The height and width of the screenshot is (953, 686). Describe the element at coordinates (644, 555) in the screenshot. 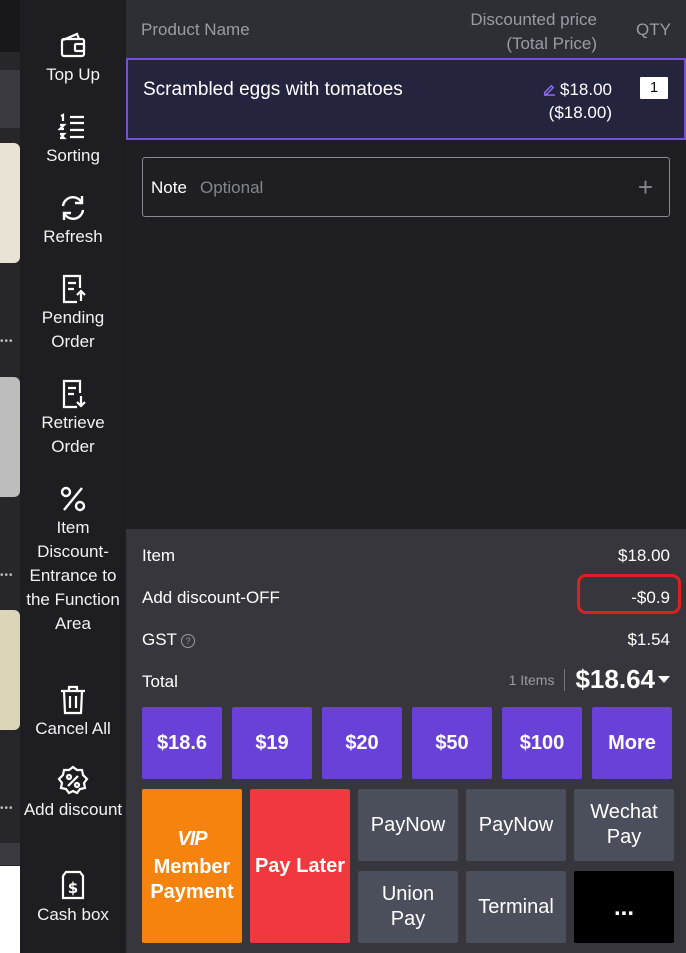

I see `item-value: $18.00` at that location.